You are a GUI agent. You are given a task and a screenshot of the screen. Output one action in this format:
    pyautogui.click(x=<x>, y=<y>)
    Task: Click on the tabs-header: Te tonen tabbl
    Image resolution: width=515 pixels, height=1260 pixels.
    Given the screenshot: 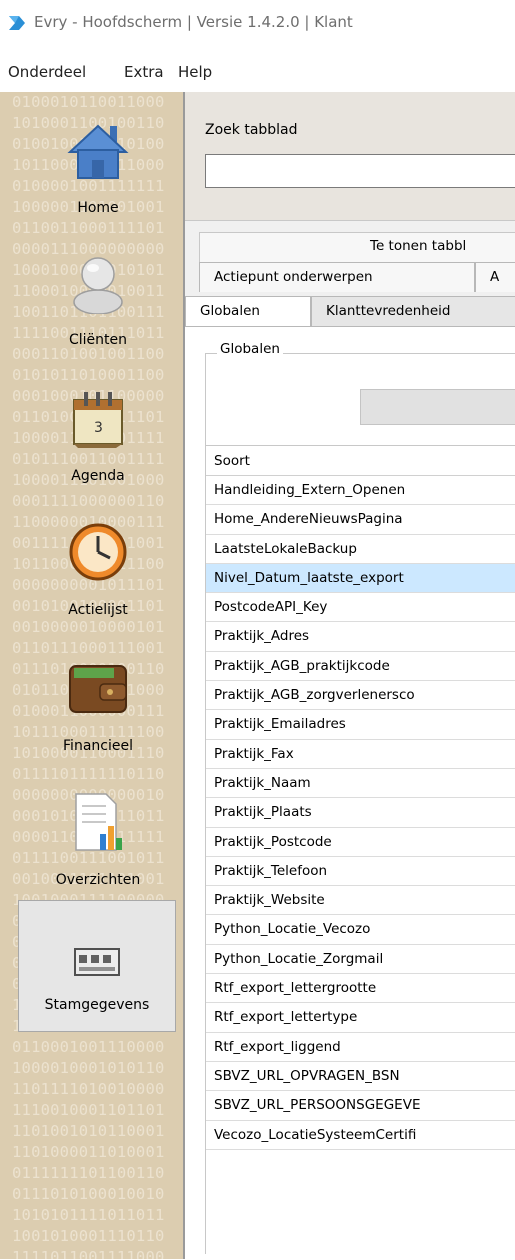 What is the action you would take?
    pyautogui.click(x=357, y=247)
    